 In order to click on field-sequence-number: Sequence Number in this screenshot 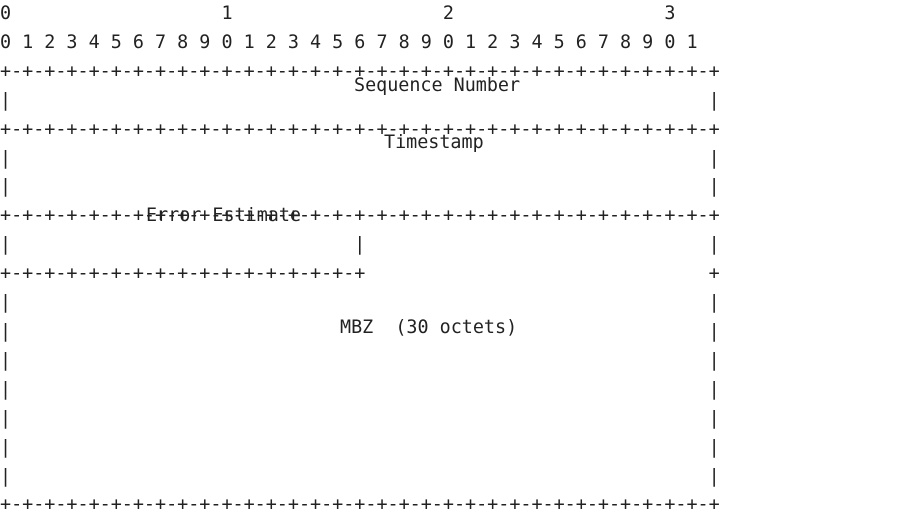, I will do `click(437, 85)`.